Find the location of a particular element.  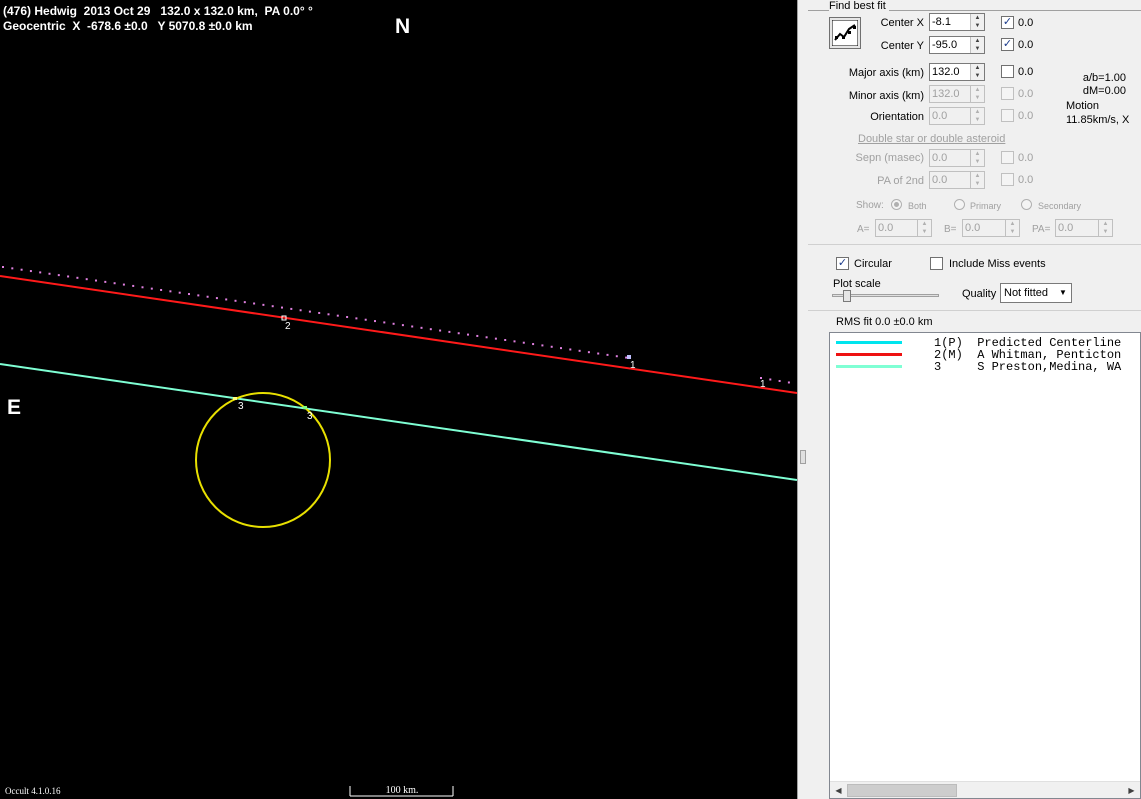

major-axis-stepper: ▲ ▼ is located at coordinates (977, 72).